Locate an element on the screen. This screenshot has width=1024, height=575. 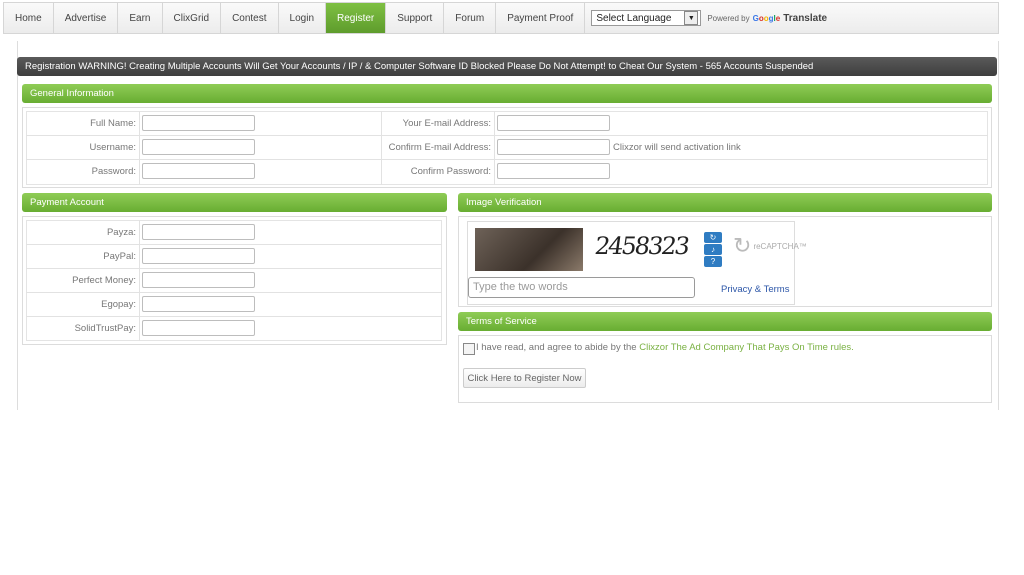
solidtrustpay-label: SolidTrustPay: is located at coordinates (105, 328).